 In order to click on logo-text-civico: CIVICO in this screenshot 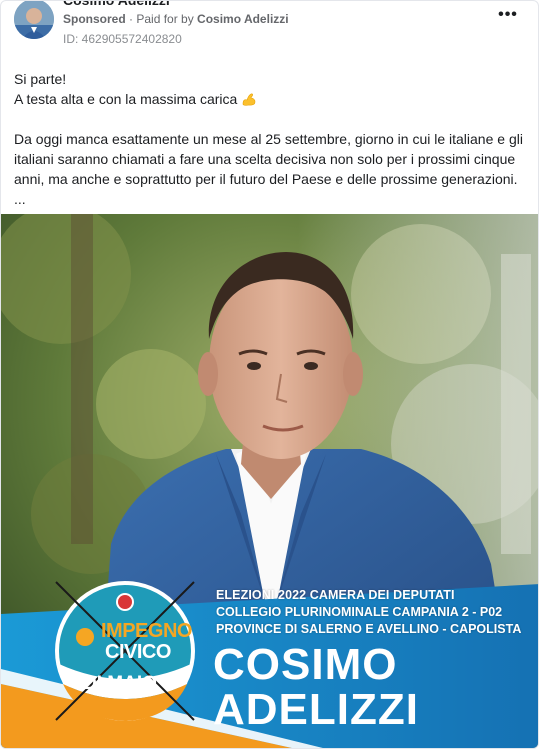, I will do `click(138, 652)`.